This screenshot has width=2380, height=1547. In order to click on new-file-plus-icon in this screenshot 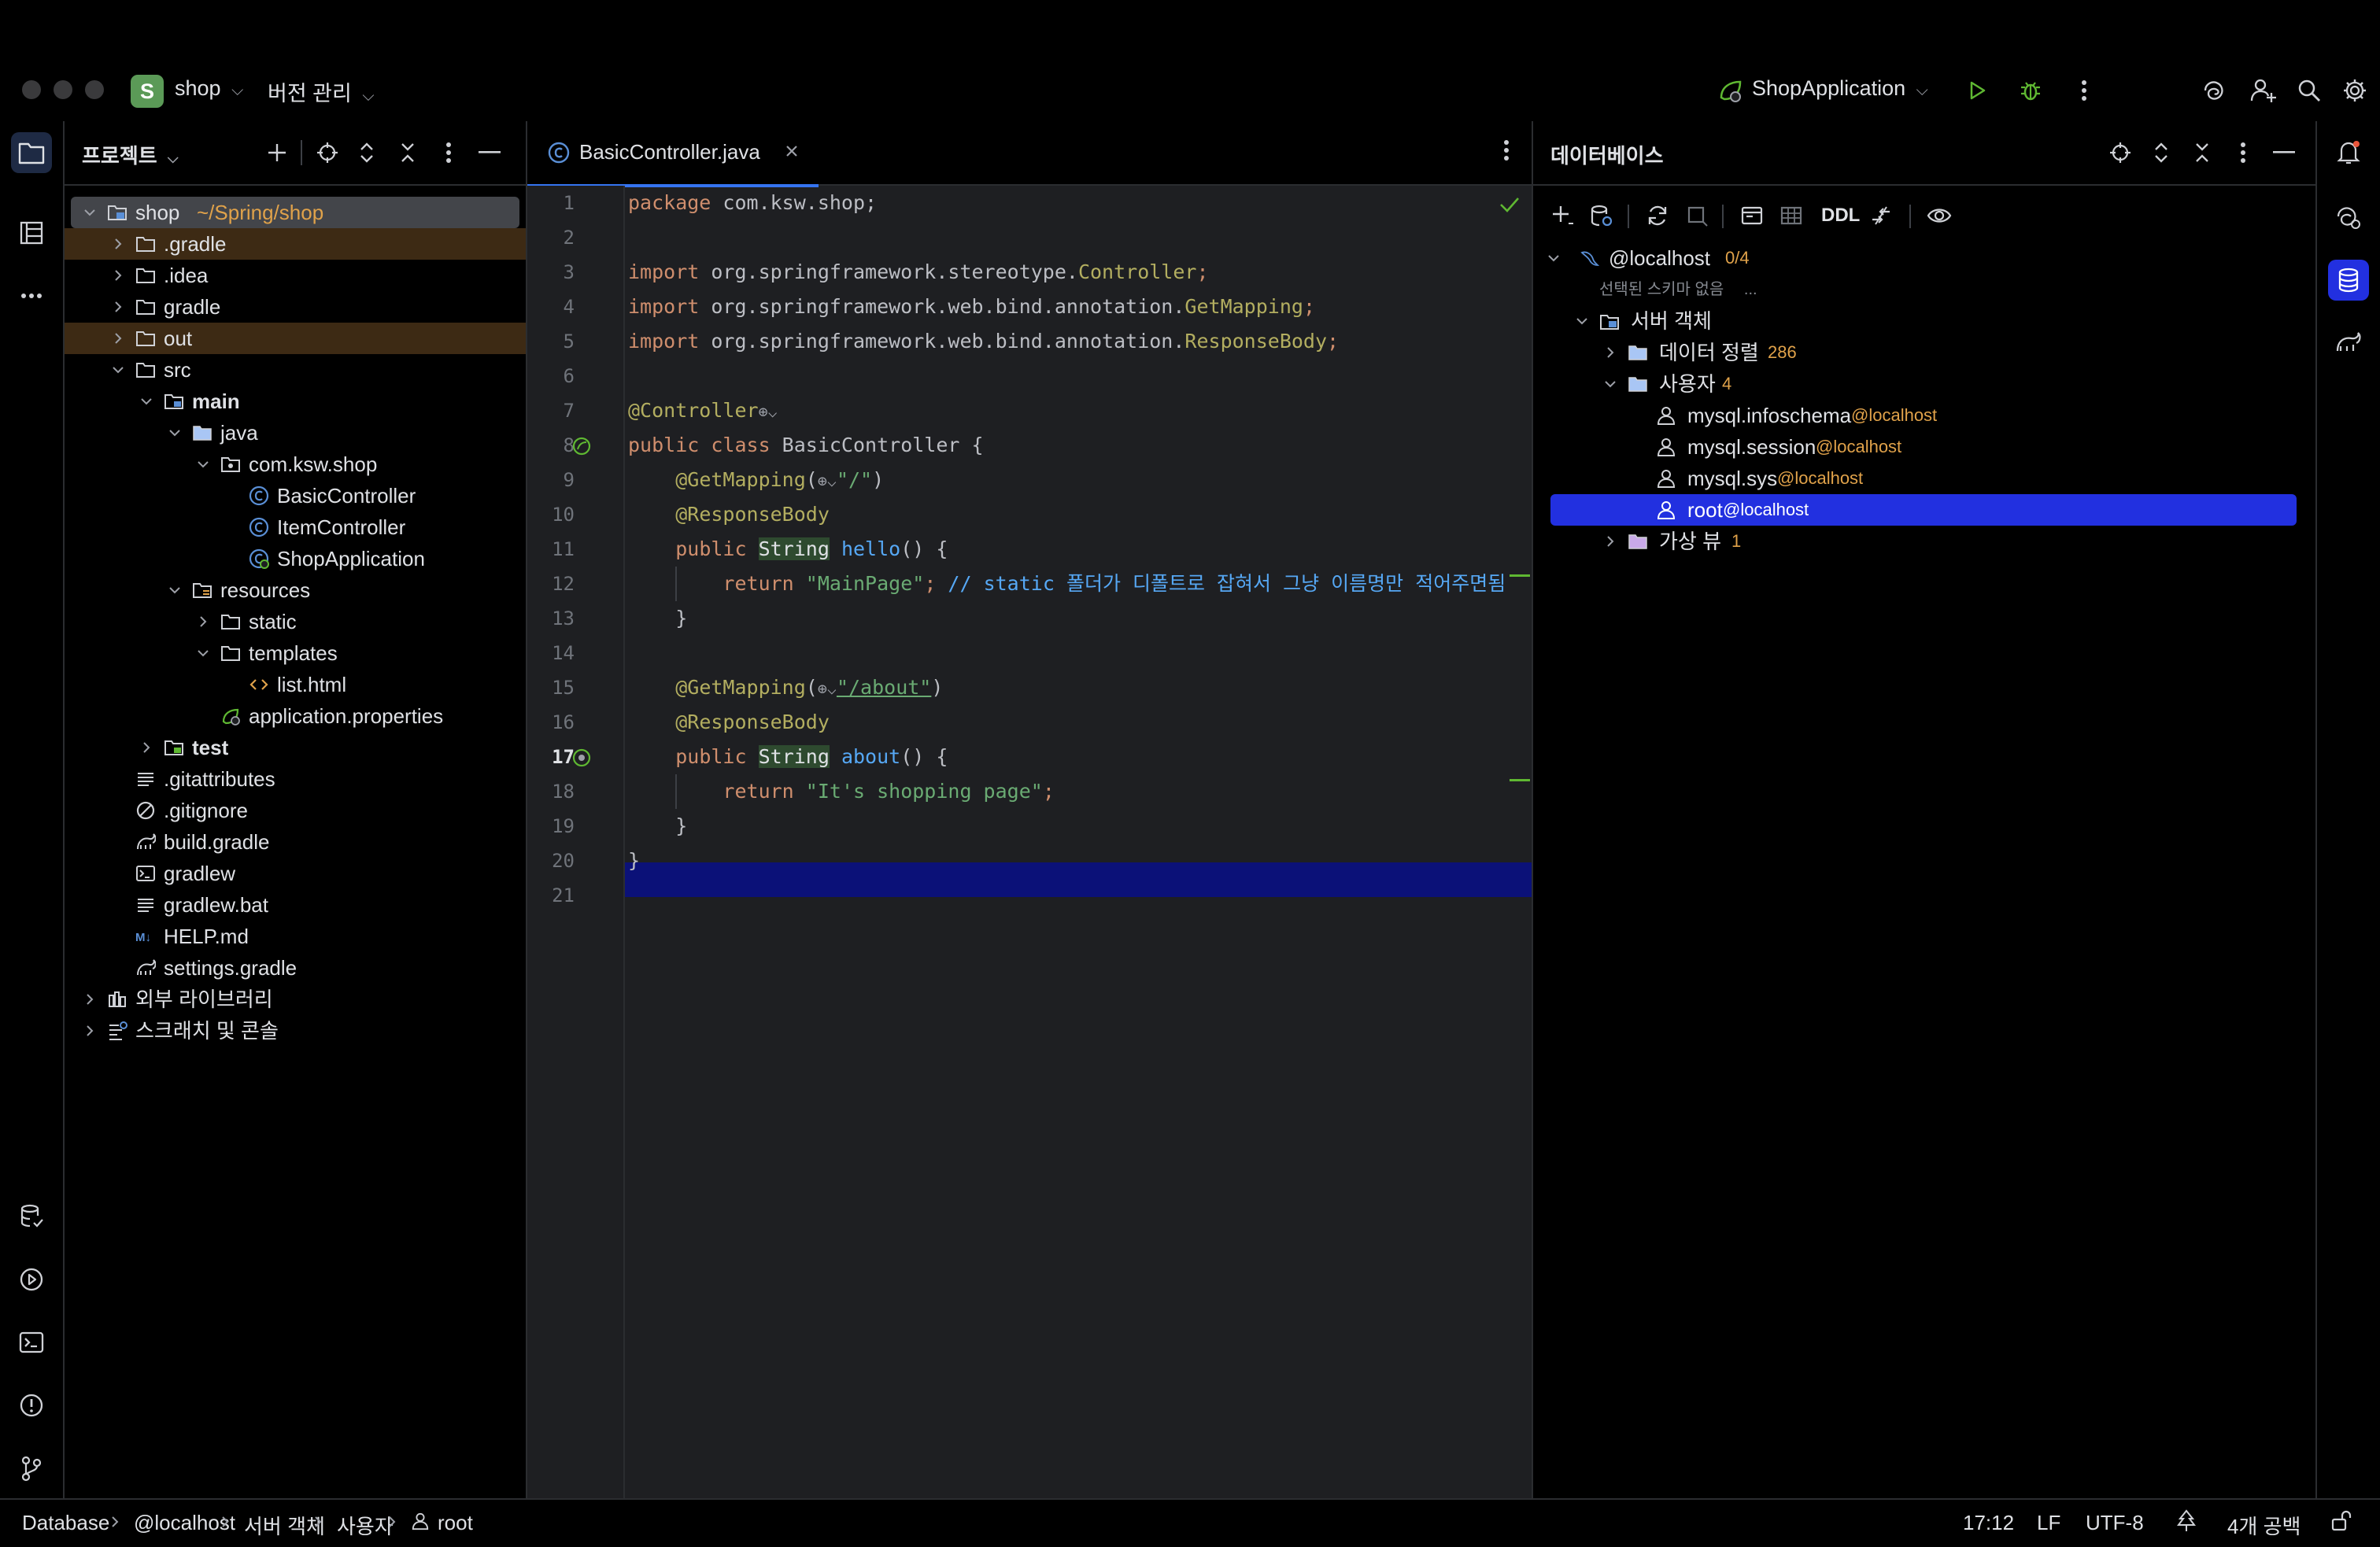, I will do `click(277, 152)`.